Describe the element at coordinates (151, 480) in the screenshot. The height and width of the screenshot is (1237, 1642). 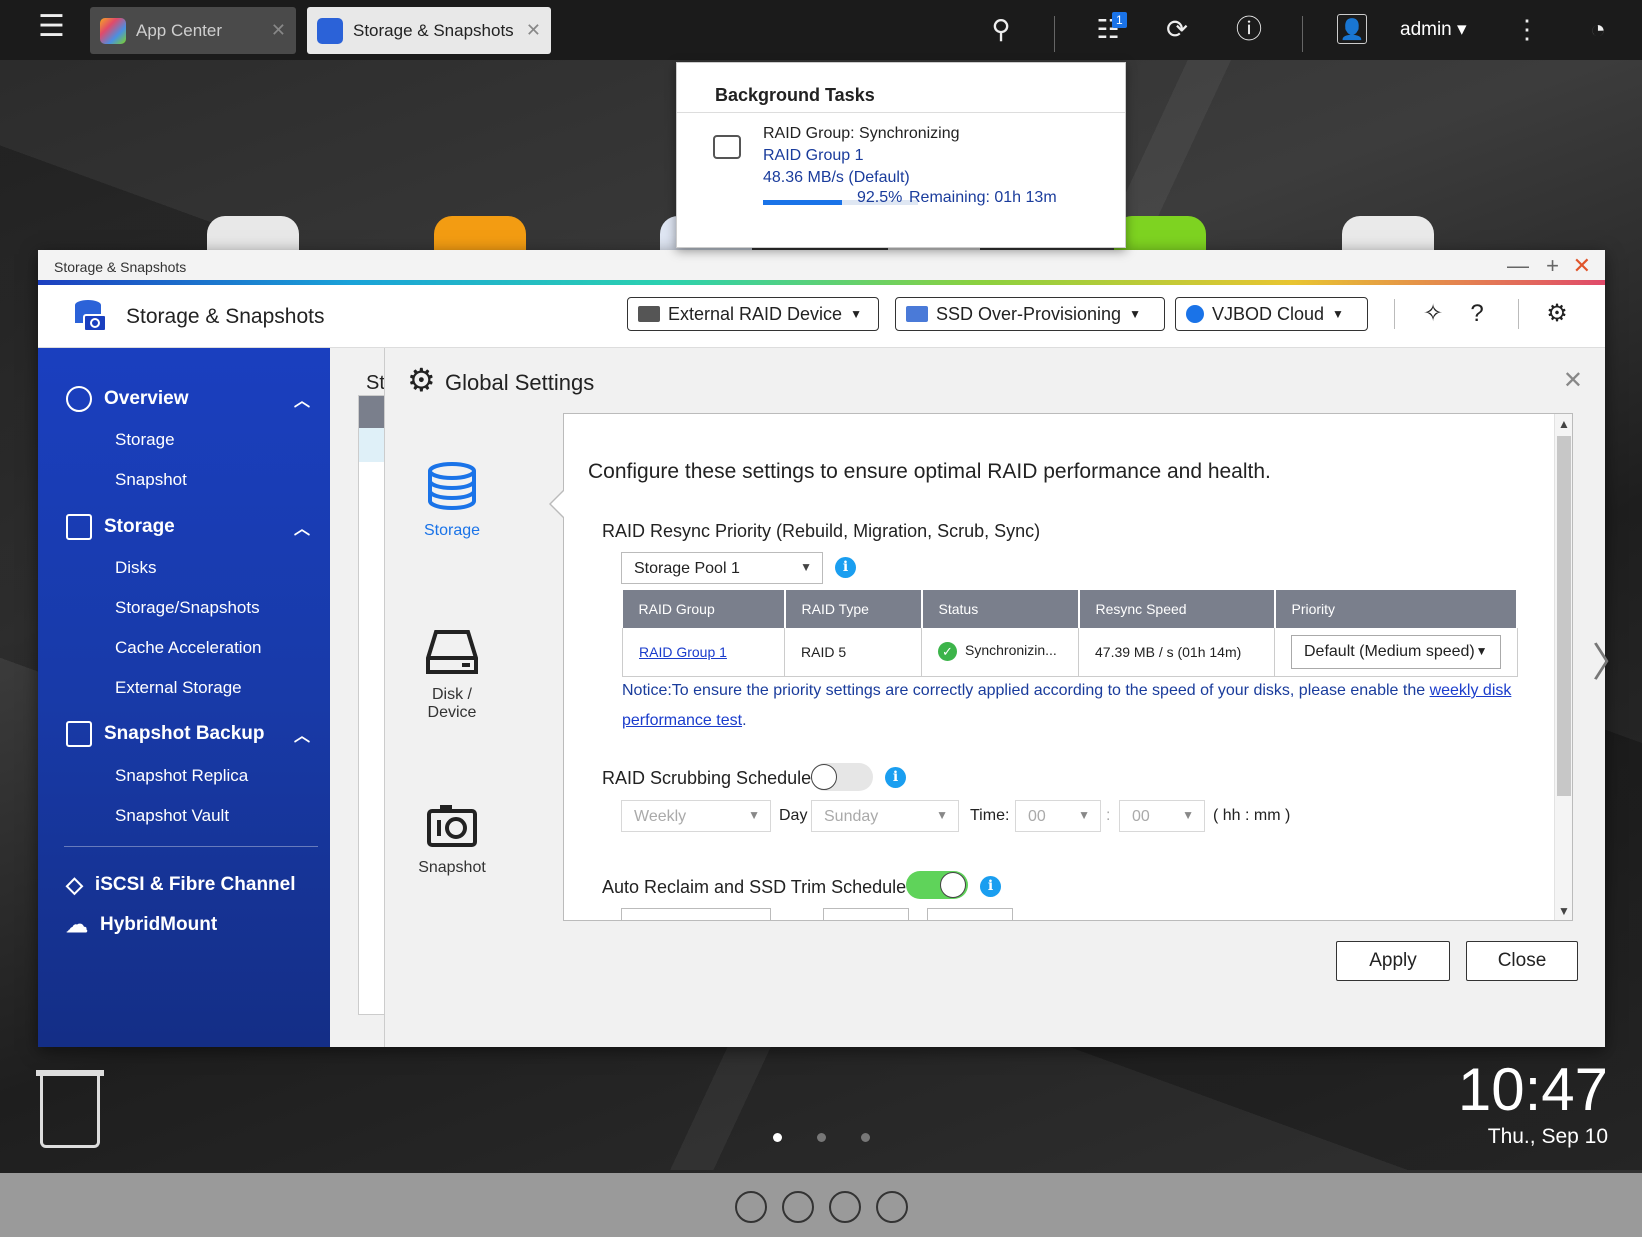
I see `sidebar-item-snapshot: Snapshot` at that location.